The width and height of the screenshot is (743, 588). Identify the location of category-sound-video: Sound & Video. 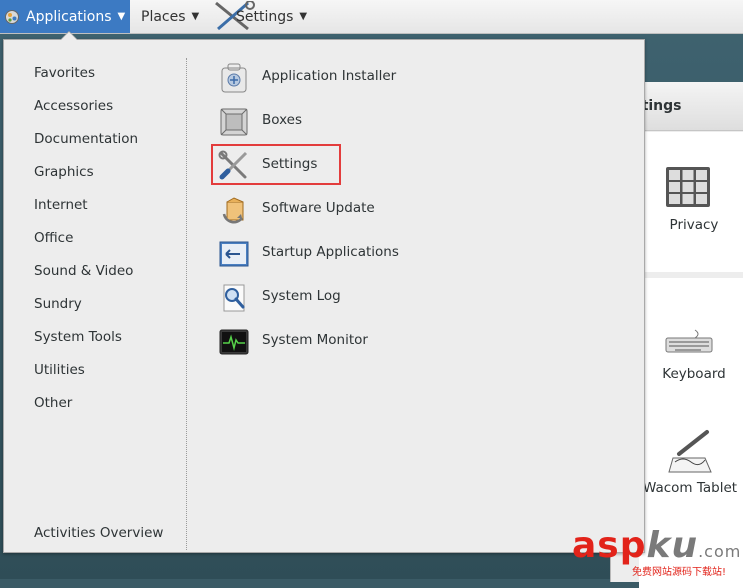
(83, 271).